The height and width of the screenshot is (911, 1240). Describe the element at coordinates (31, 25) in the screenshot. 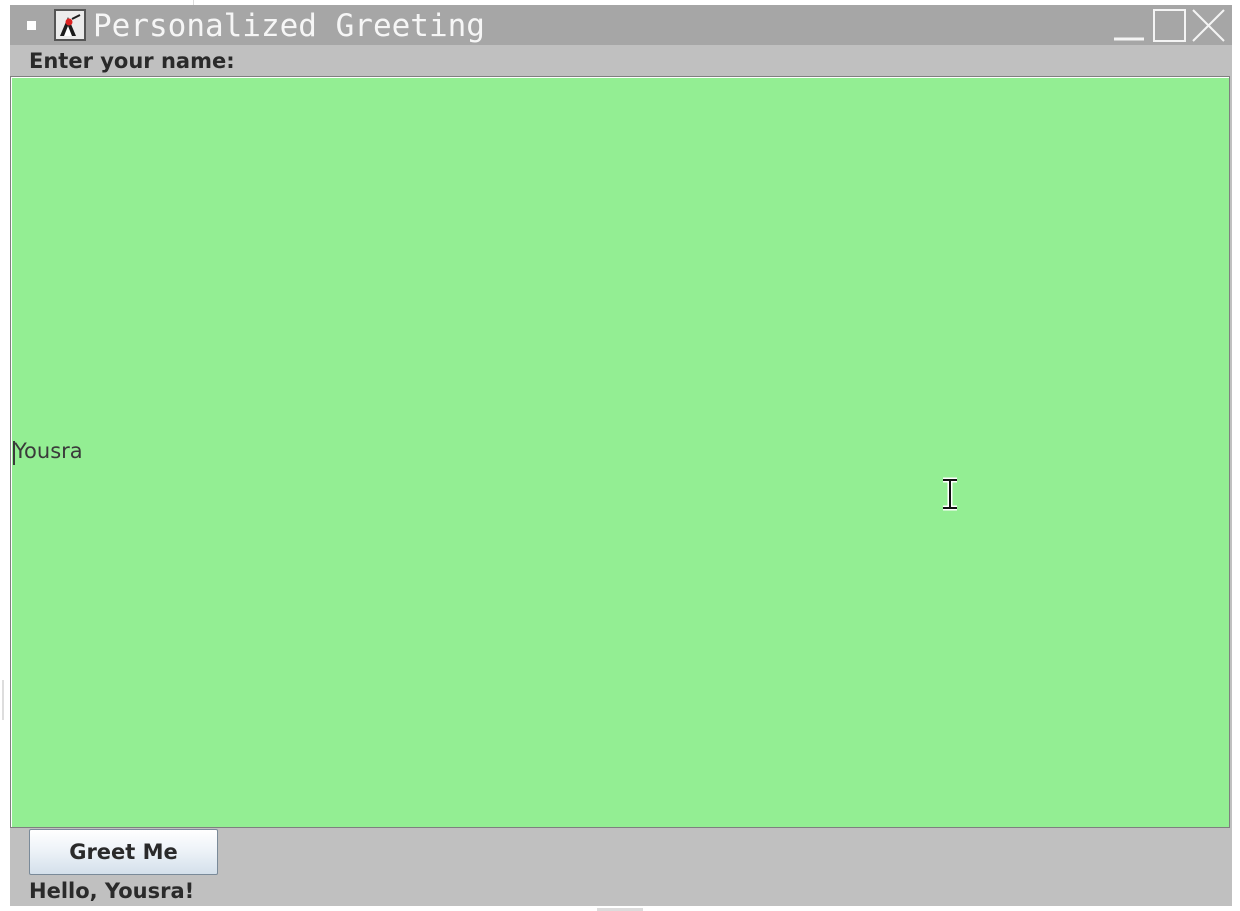

I see `system-menu-icon` at that location.